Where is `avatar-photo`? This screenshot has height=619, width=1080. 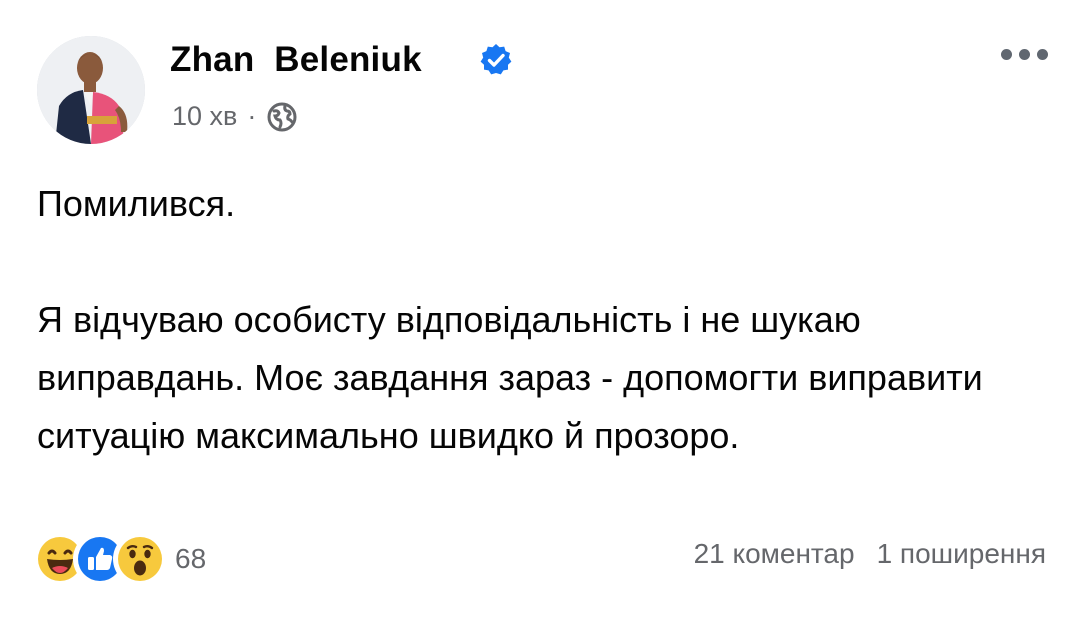
avatar-photo is located at coordinates (91, 90).